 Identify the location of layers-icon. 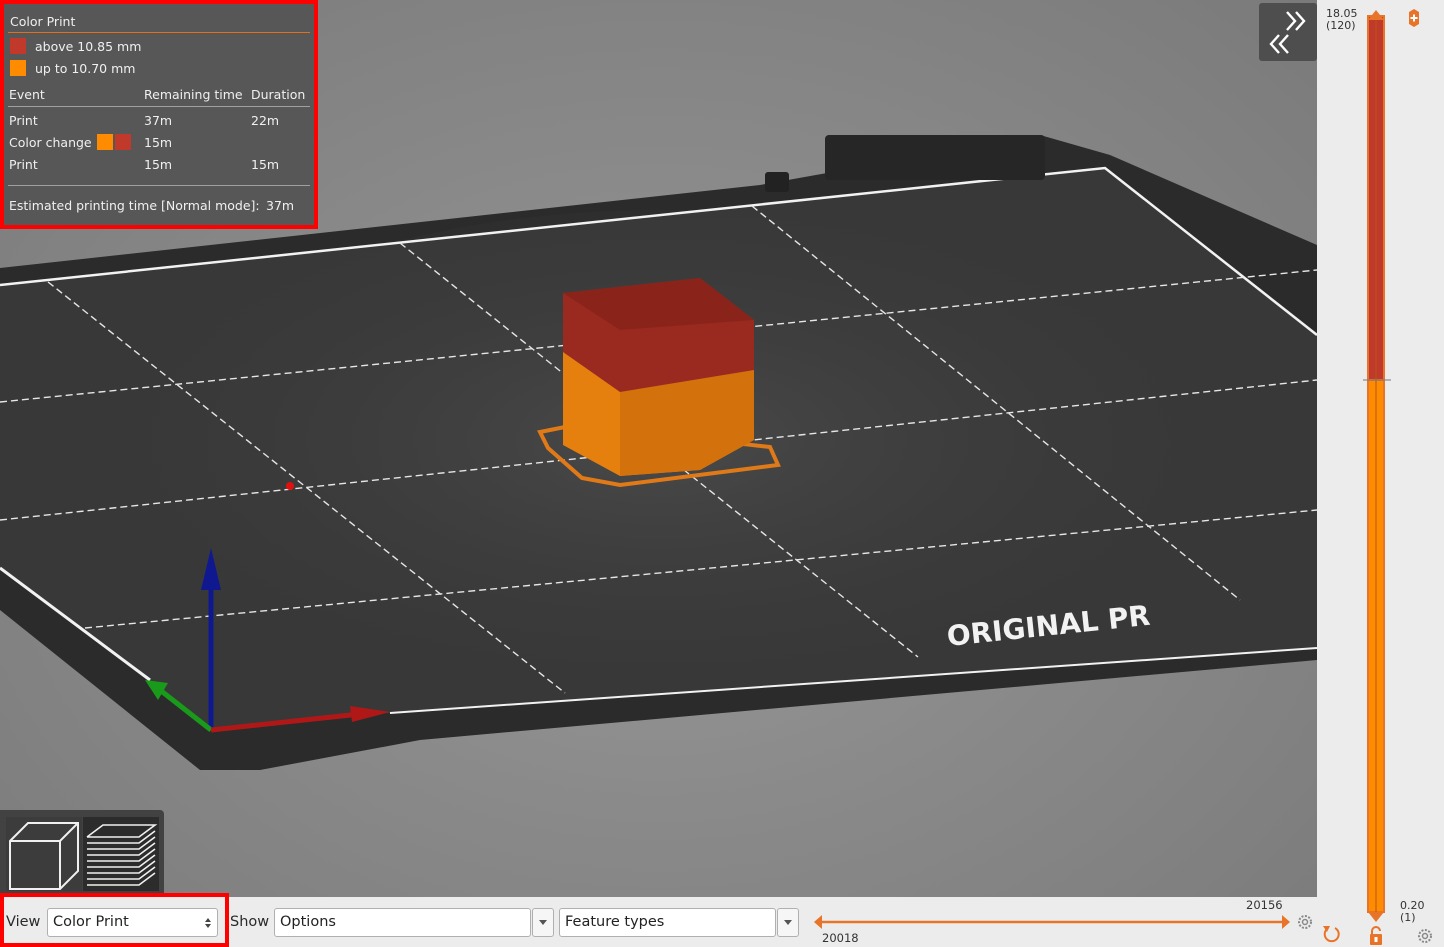
(122, 855).